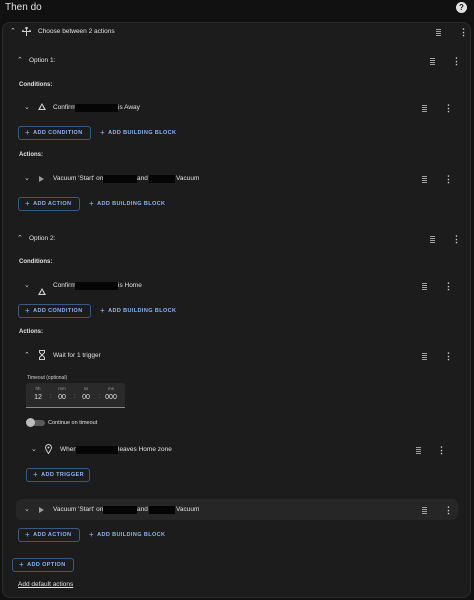  Describe the element at coordinates (78, 509) in the screenshot. I see `action2-prefix: Vacuum 'Start' on` at that location.